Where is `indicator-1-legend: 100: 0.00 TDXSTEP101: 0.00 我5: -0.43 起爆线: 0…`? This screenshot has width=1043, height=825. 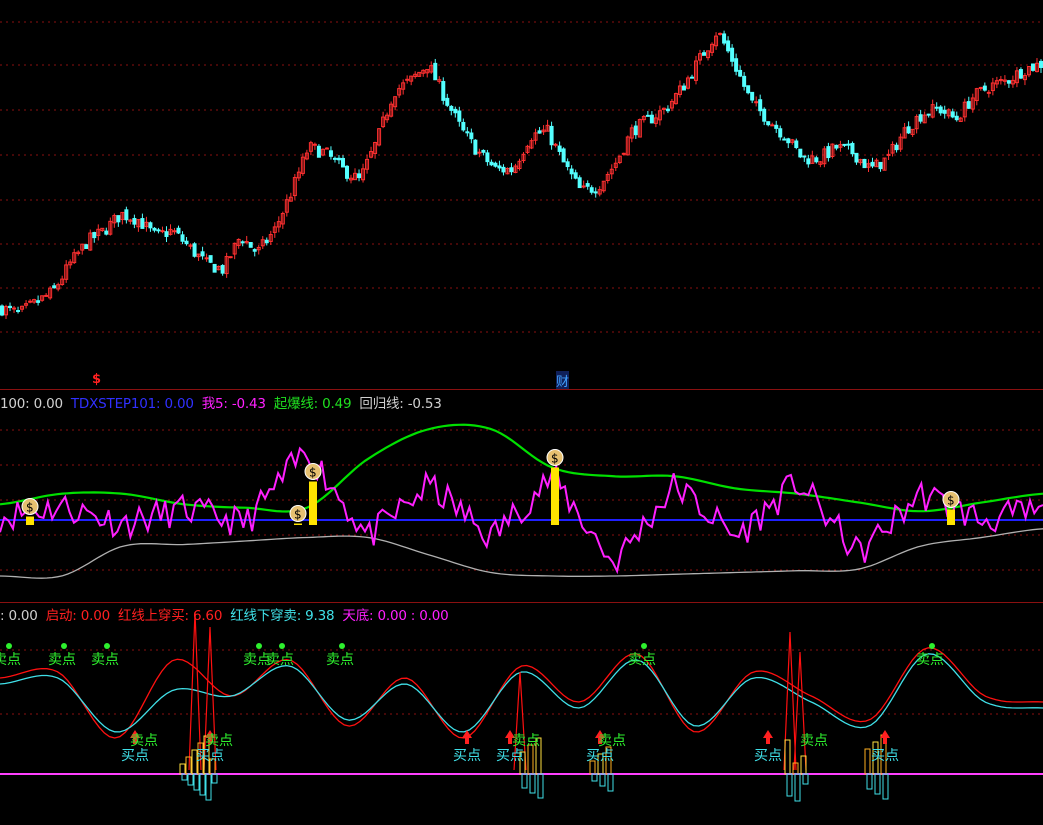
indicator-1-legend: 100: 0.00 TDXSTEP101: 0.00 我5: -0.43 起爆线: 0… is located at coordinates (225, 402).